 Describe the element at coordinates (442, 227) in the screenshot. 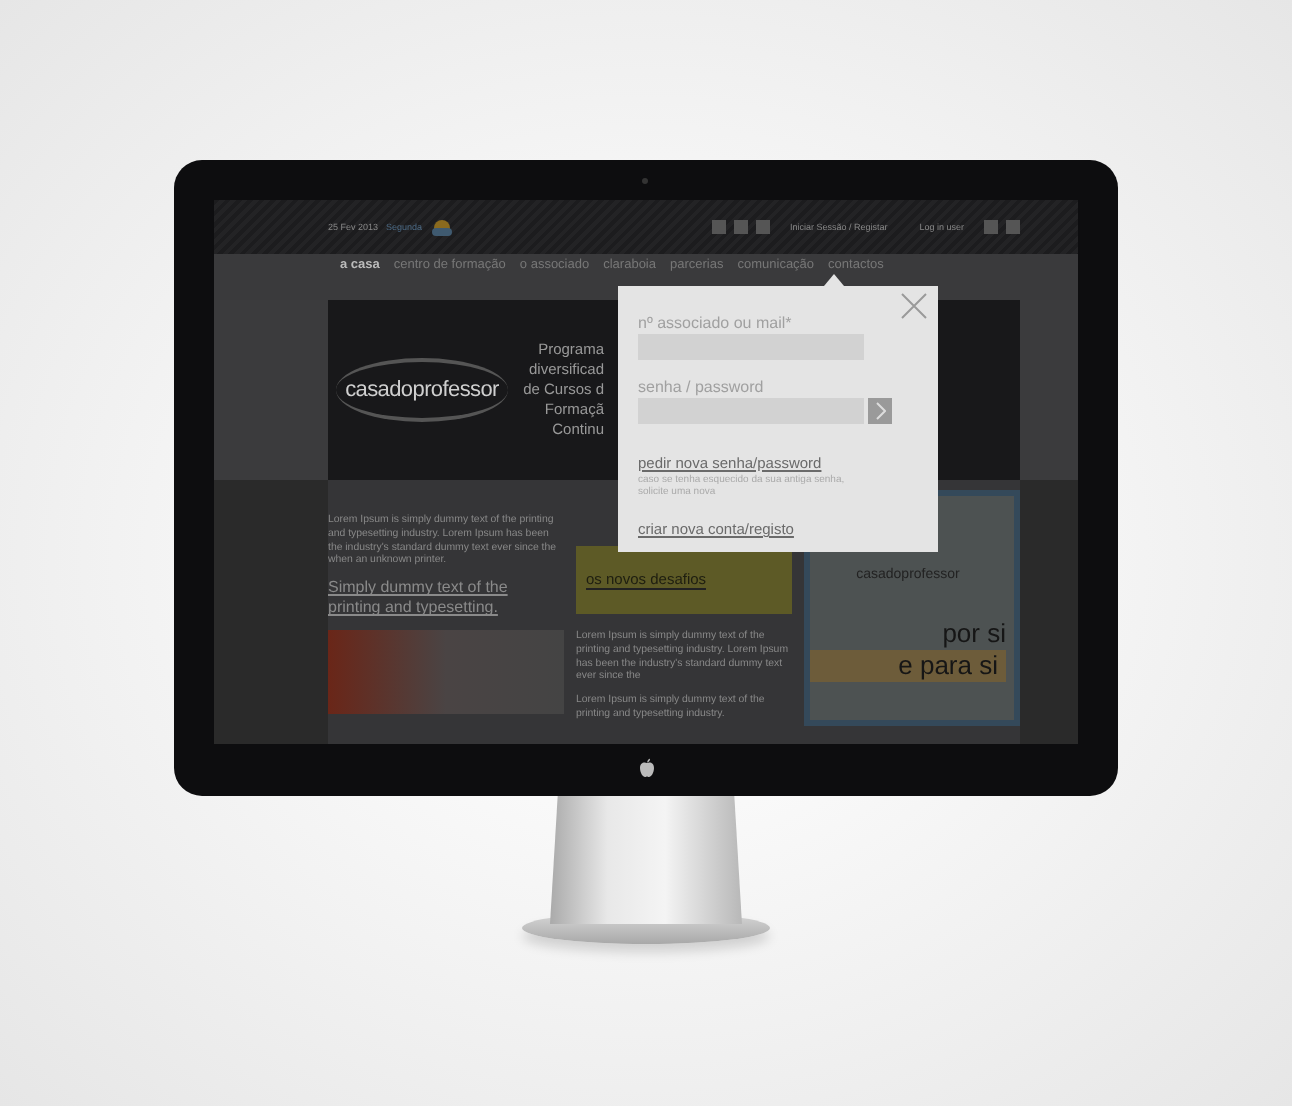

I see `weather-icon` at that location.